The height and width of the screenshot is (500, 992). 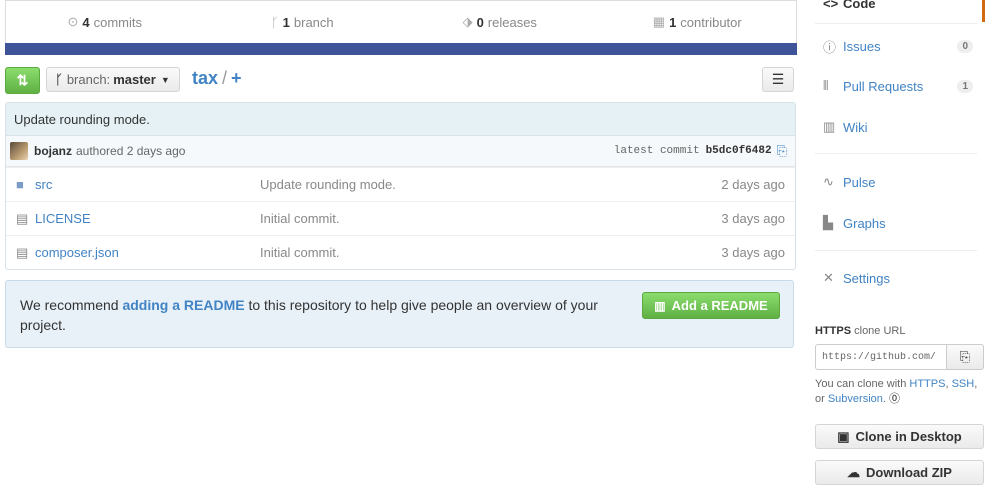 I want to click on sidebar-item-label: Pull Requests, so click(x=883, y=86).